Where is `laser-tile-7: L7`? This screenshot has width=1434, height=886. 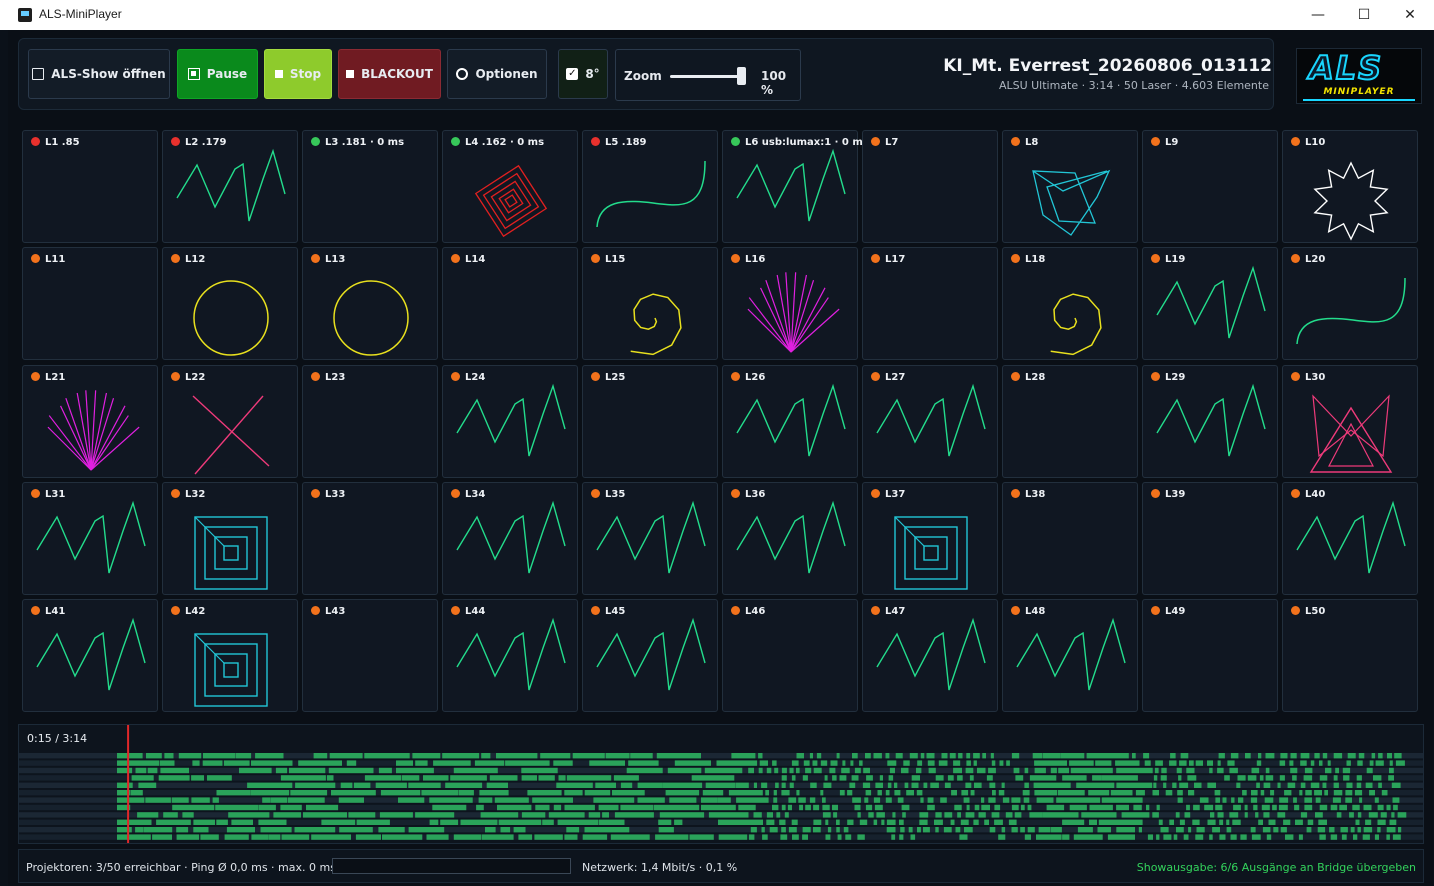
laser-tile-7: L7 is located at coordinates (930, 186).